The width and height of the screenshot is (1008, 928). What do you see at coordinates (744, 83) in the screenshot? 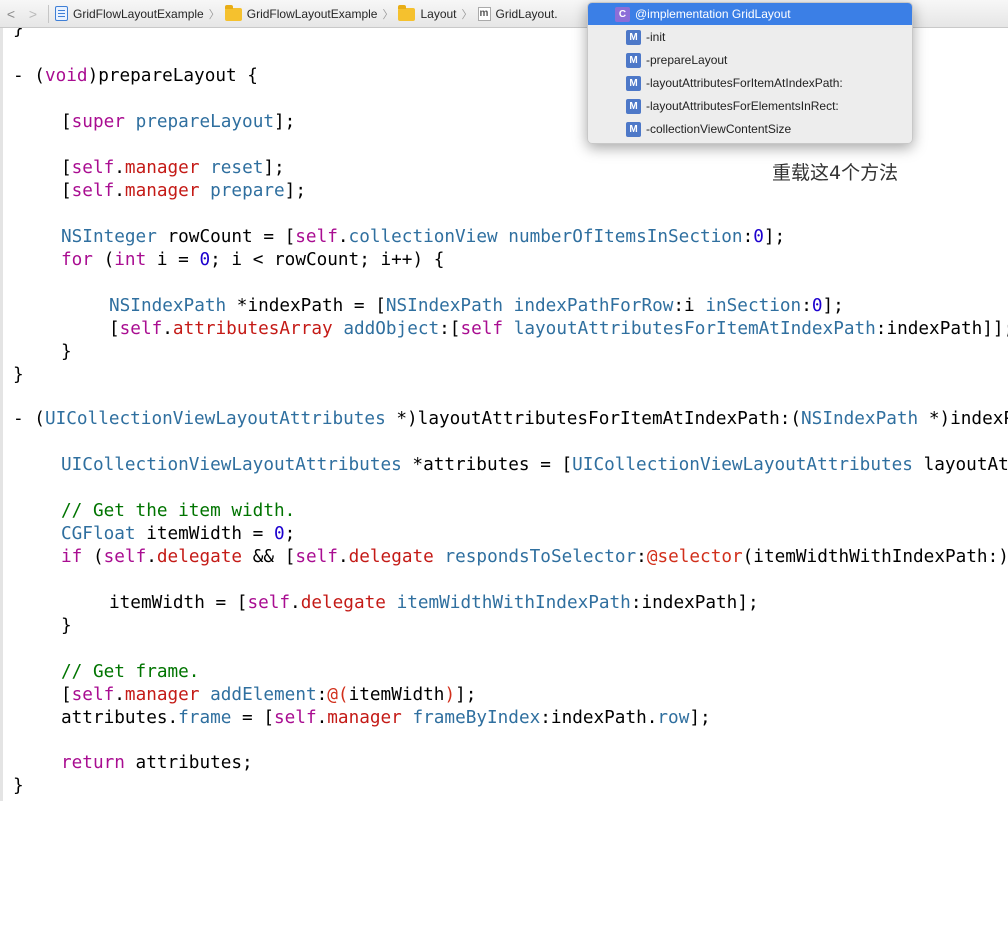
I see `popup-item-label: -layoutAttributesForItemAtIndexPath:` at bounding box center [744, 83].